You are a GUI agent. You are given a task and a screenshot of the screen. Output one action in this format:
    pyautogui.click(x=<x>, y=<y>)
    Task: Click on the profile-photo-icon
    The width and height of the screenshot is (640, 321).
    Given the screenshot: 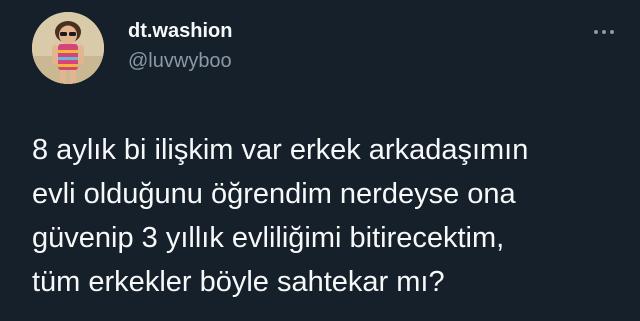 What is the action you would take?
    pyautogui.click(x=68, y=48)
    